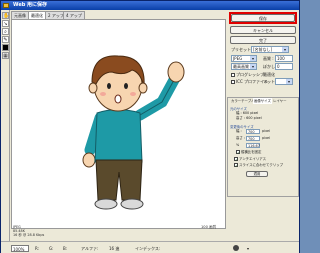 The image size is (320, 253). What do you see at coordinates (269, 74) in the screenshot?
I see `optimized-label: 最適化` at bounding box center [269, 74].